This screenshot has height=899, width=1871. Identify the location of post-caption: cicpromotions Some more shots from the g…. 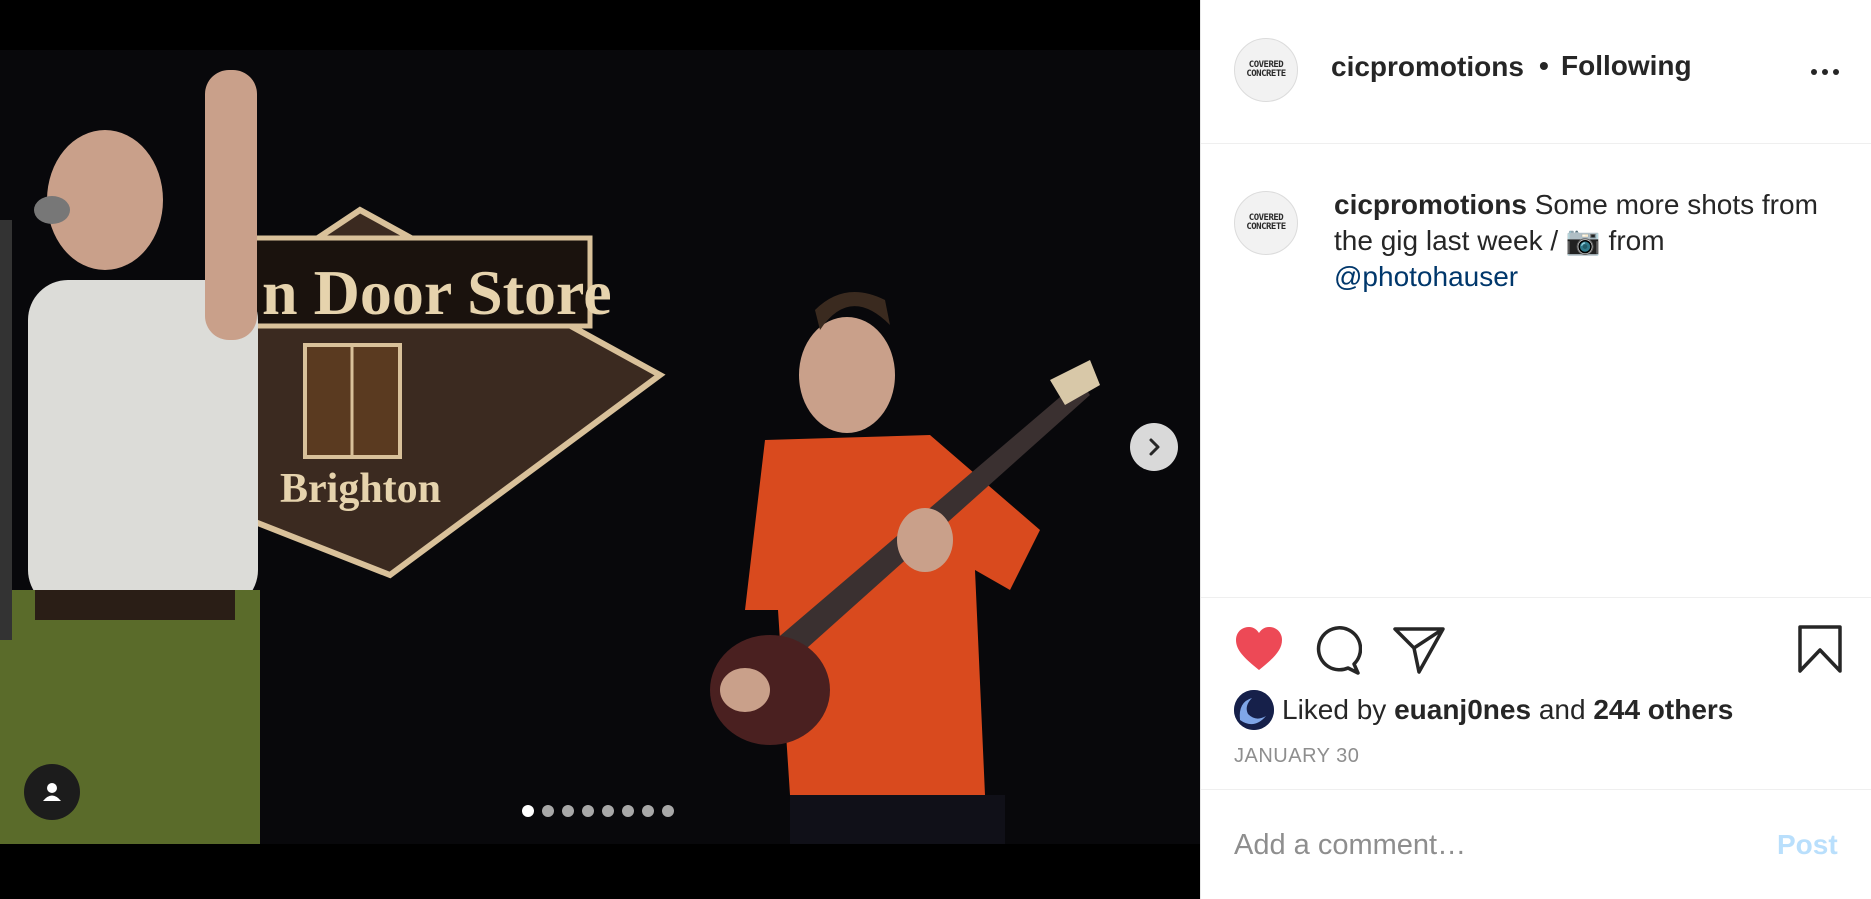
(1589, 241).